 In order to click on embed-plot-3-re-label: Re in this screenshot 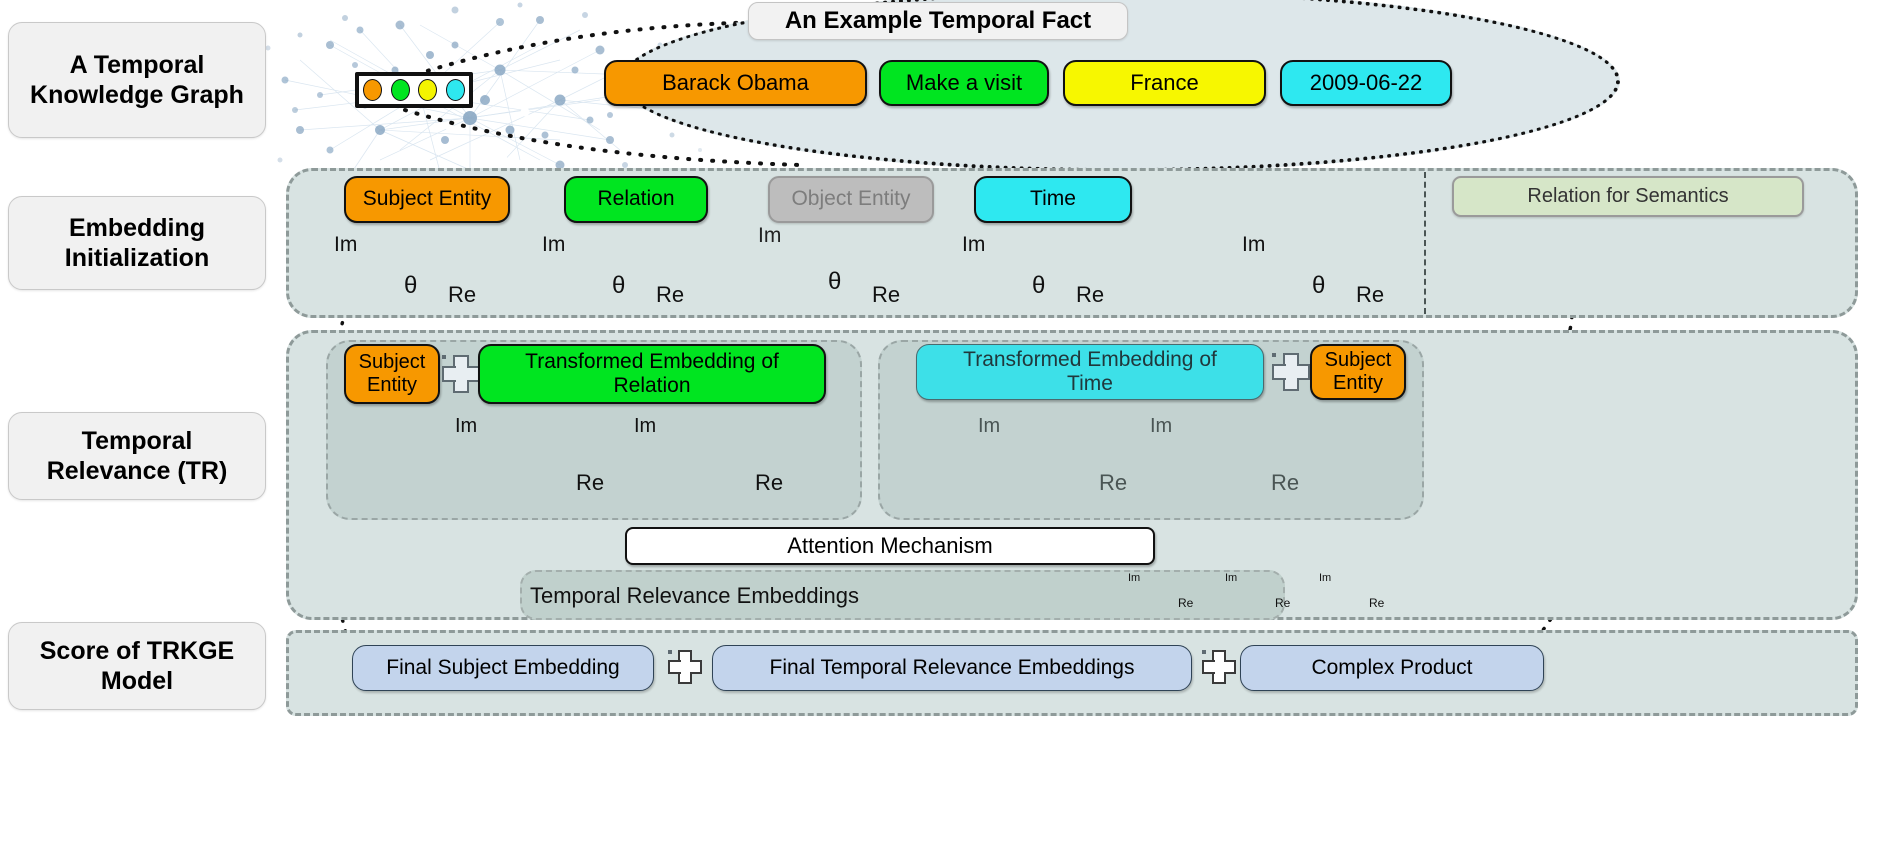, I will do `click(886, 294)`.